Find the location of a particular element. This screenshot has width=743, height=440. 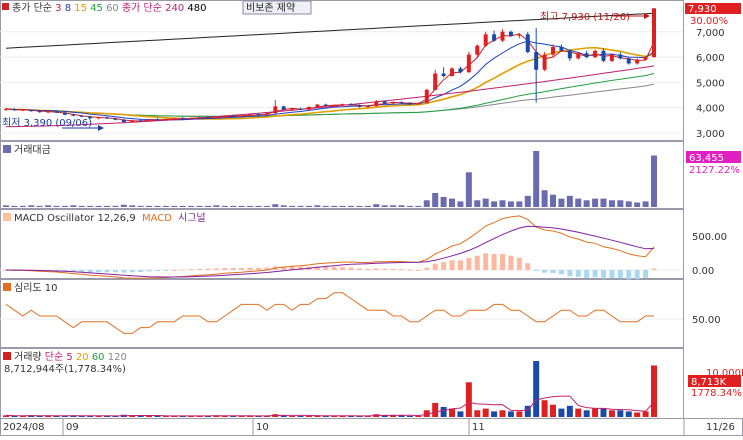

legend-item: 120 is located at coordinates (116, 357).